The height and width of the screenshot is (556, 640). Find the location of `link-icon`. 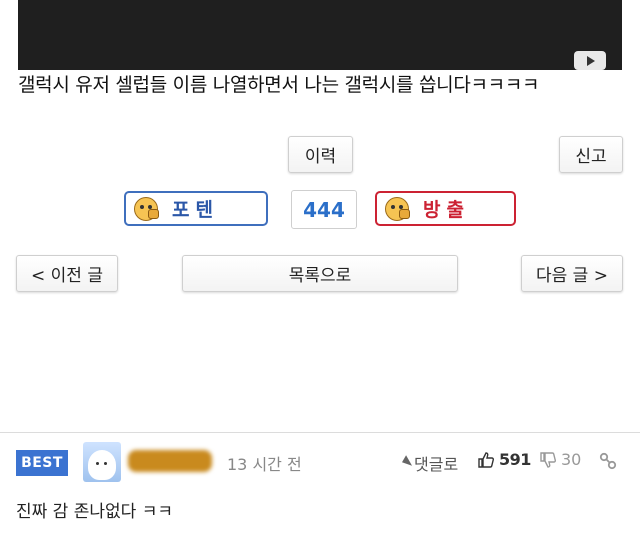

link-icon is located at coordinates (608, 461).